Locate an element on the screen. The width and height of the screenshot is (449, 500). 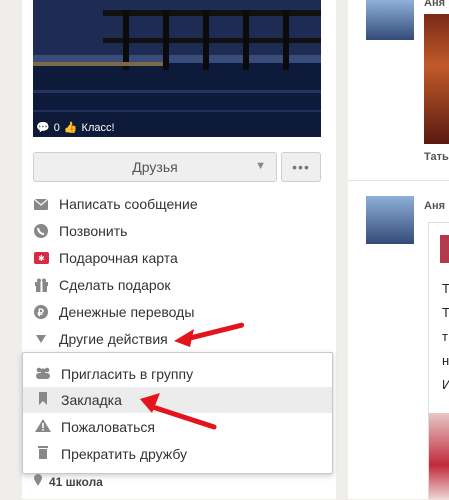
menu-item-invite-group: Пригласить в группу is located at coordinates (177, 374).